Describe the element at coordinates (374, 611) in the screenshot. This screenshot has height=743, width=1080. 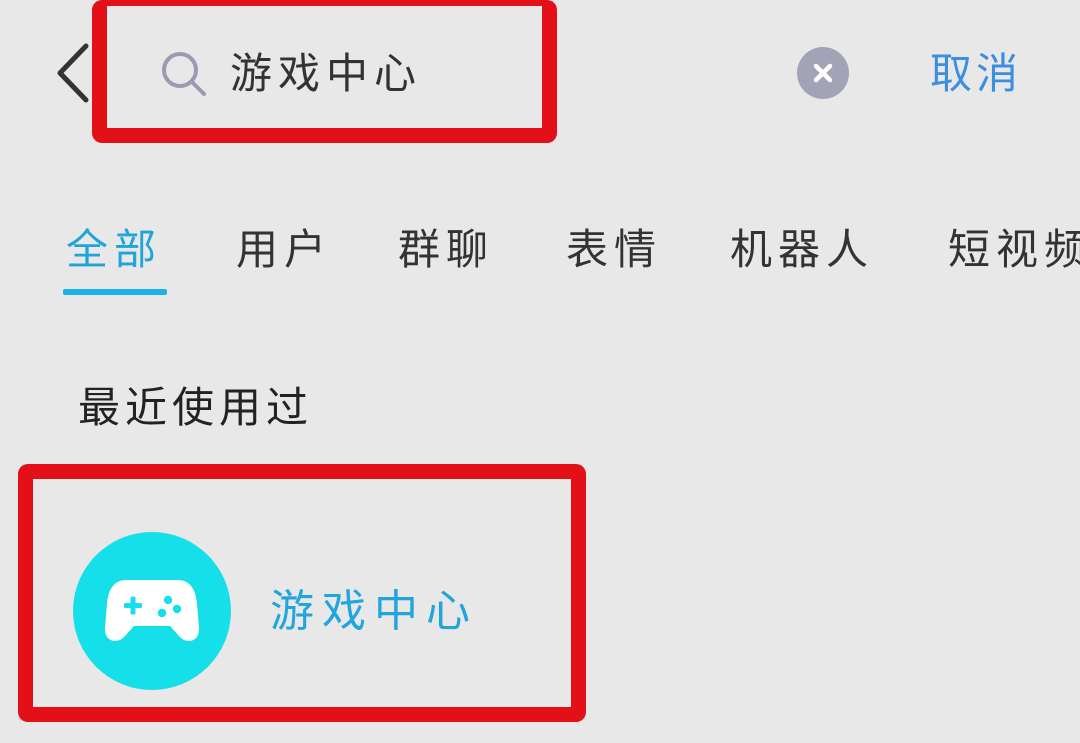
I see `app-name: 游戏中心` at that location.